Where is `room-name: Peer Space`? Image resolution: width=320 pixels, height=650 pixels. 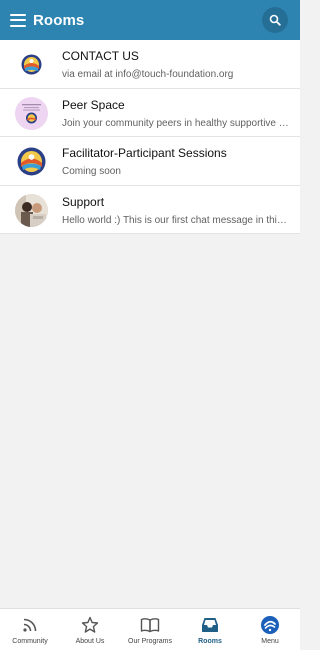
room-name: Peer Space is located at coordinates (93, 104).